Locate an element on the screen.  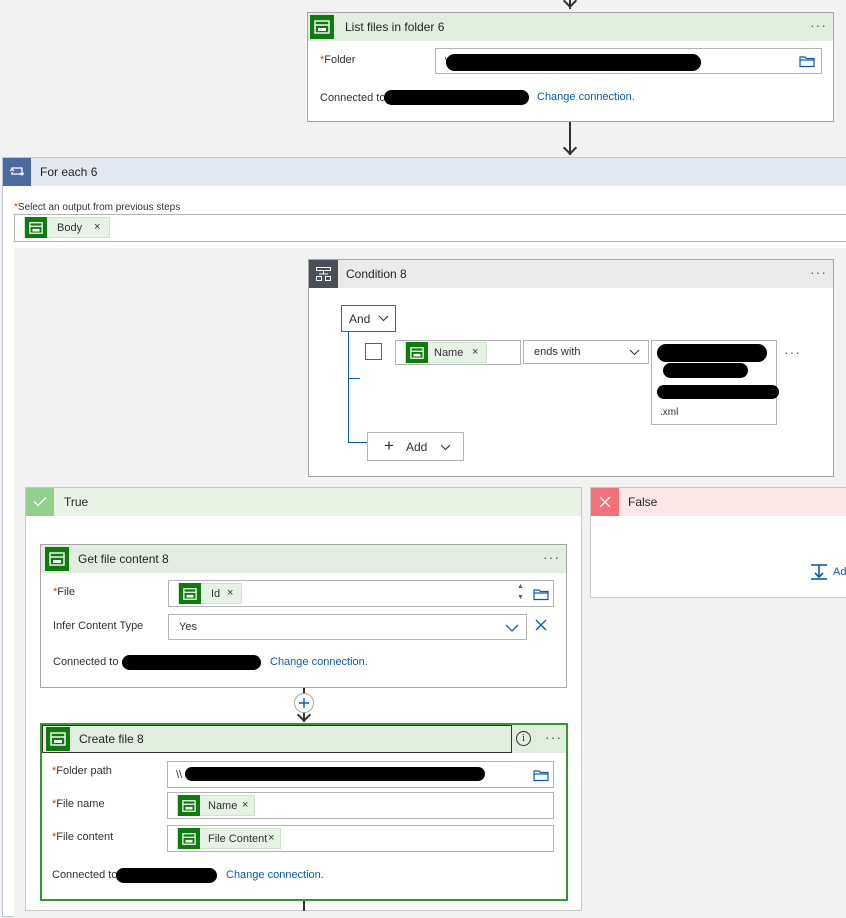
token-label: Body is located at coordinates (70, 228).